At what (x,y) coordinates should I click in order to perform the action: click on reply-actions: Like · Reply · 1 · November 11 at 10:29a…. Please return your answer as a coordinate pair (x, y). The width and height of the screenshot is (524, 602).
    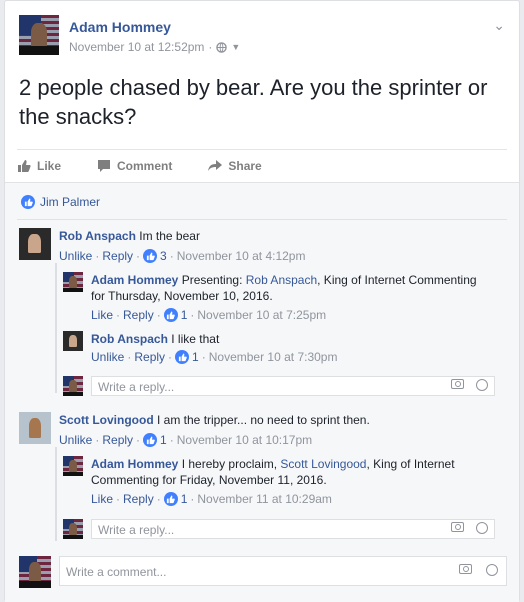
    Looking at the image, I should click on (211, 499).